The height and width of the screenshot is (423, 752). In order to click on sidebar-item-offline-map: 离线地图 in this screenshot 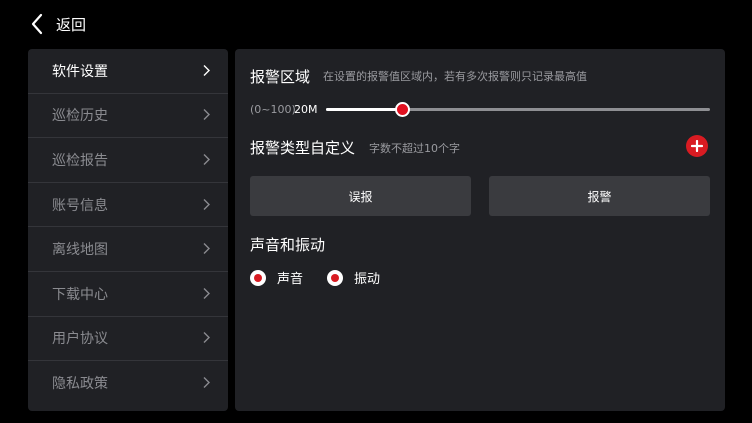, I will do `click(128, 249)`.